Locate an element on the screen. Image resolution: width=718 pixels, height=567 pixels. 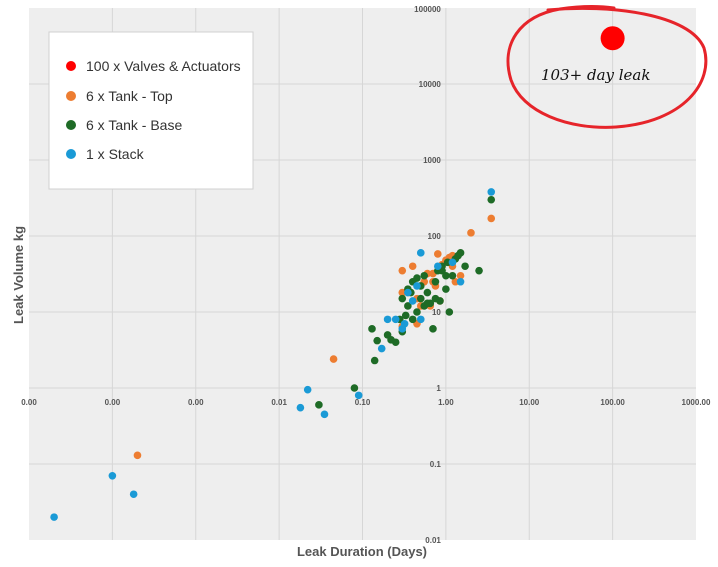
x-tick-label: 10.00 is located at coordinates (529, 402).